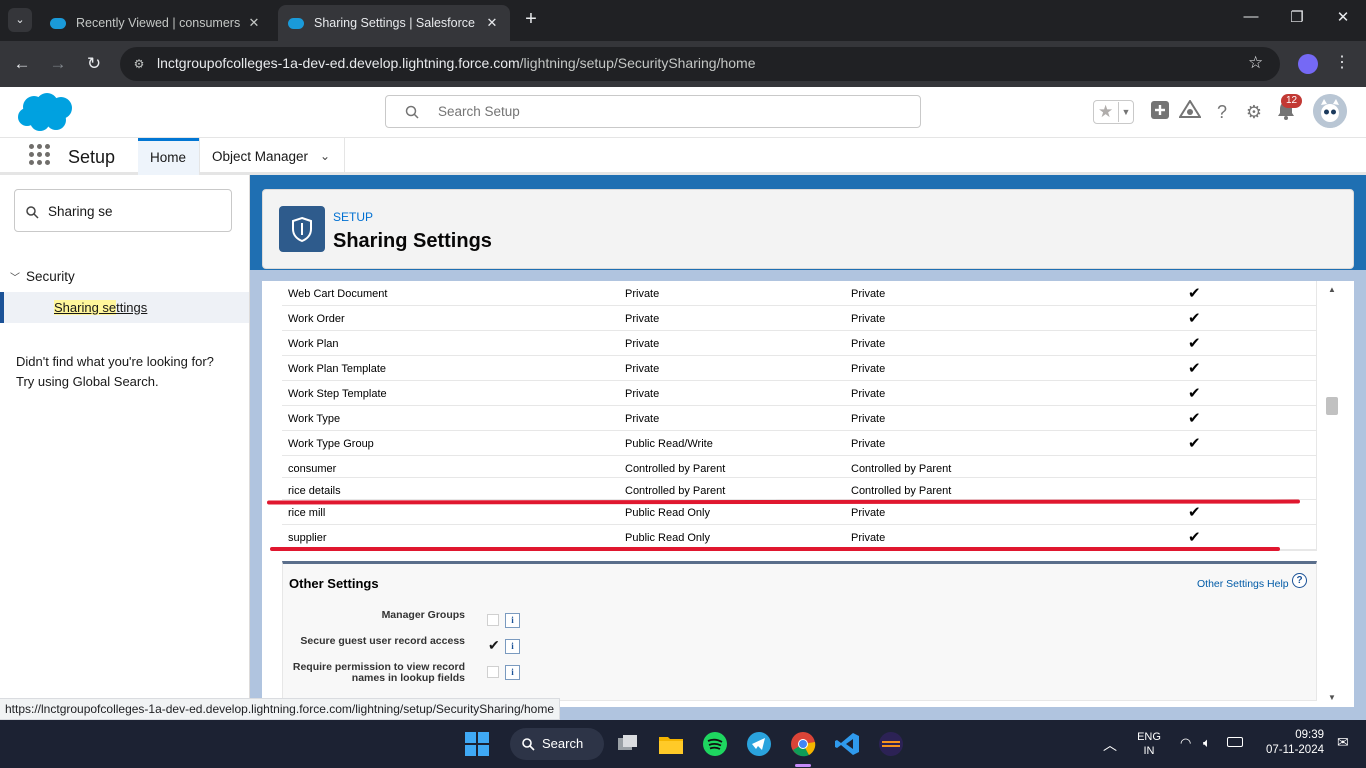 This screenshot has width=1366, height=768. I want to click on taskbar-clock: 09:39 07-11-2024, so click(1292, 743).